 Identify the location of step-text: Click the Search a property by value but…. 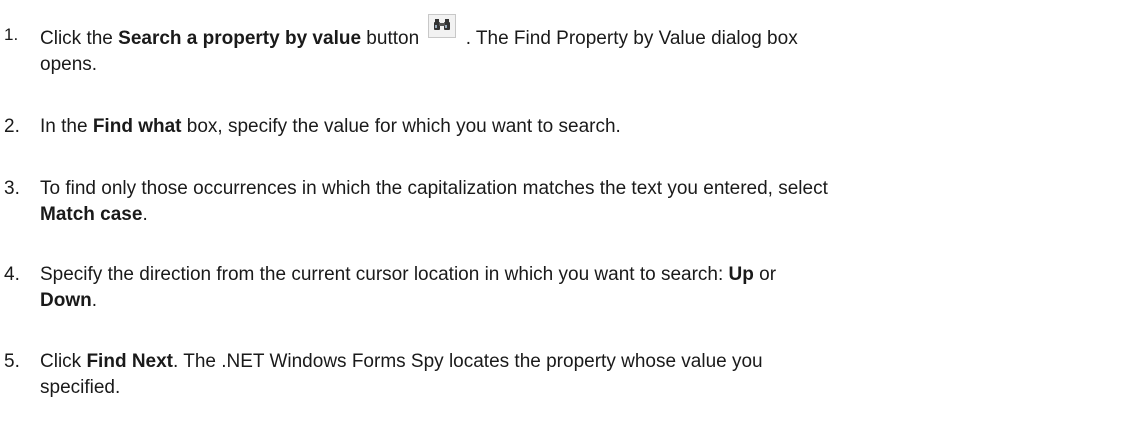
(575, 46).